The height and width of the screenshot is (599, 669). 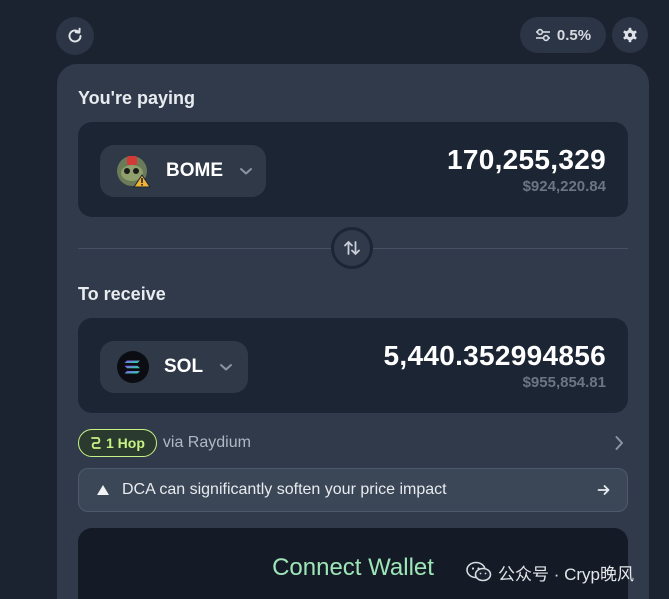 What do you see at coordinates (564, 382) in the screenshot?
I see `receive-usd-value: $955,854.81` at bounding box center [564, 382].